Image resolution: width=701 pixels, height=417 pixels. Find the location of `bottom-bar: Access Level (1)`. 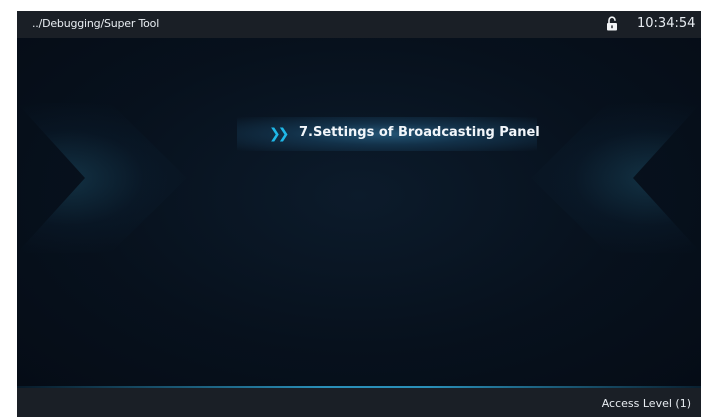

bottom-bar: Access Level (1) is located at coordinates (359, 402).